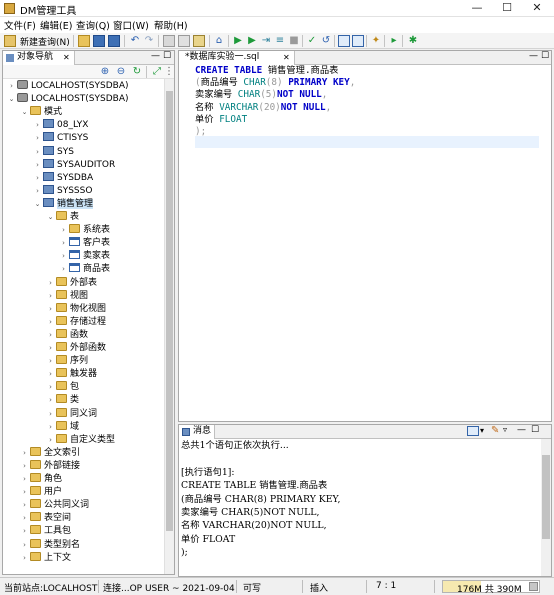 This screenshot has height=595, width=554. Describe the element at coordinates (537, 8) in the screenshot. I see `close-button: ✕` at that location.